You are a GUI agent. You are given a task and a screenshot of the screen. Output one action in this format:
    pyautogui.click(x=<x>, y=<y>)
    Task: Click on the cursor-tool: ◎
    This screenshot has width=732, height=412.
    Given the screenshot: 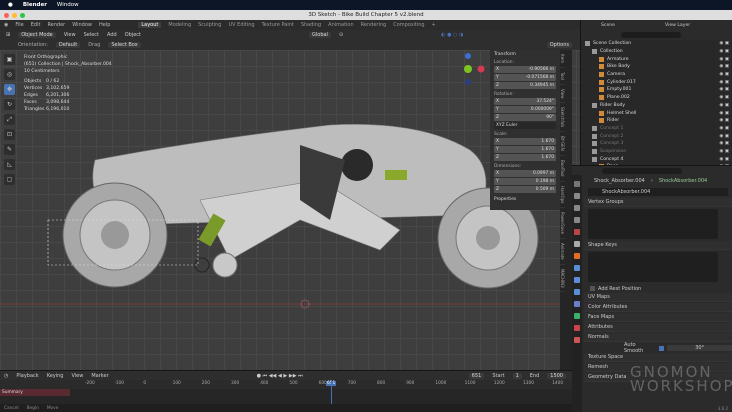 What is the action you would take?
    pyautogui.click(x=9, y=74)
    